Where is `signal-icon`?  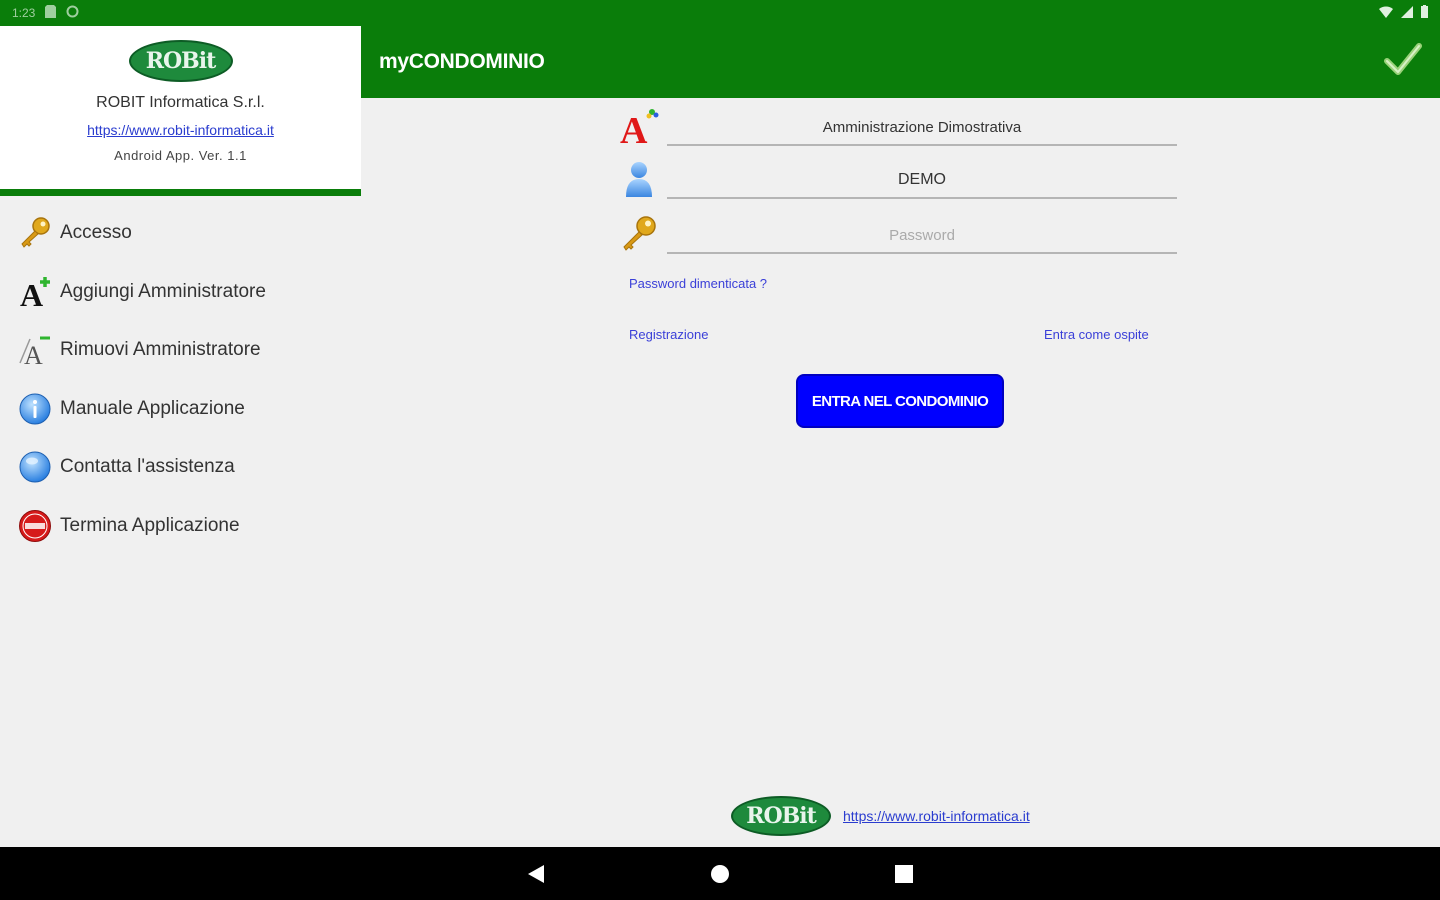 signal-icon is located at coordinates (1407, 13).